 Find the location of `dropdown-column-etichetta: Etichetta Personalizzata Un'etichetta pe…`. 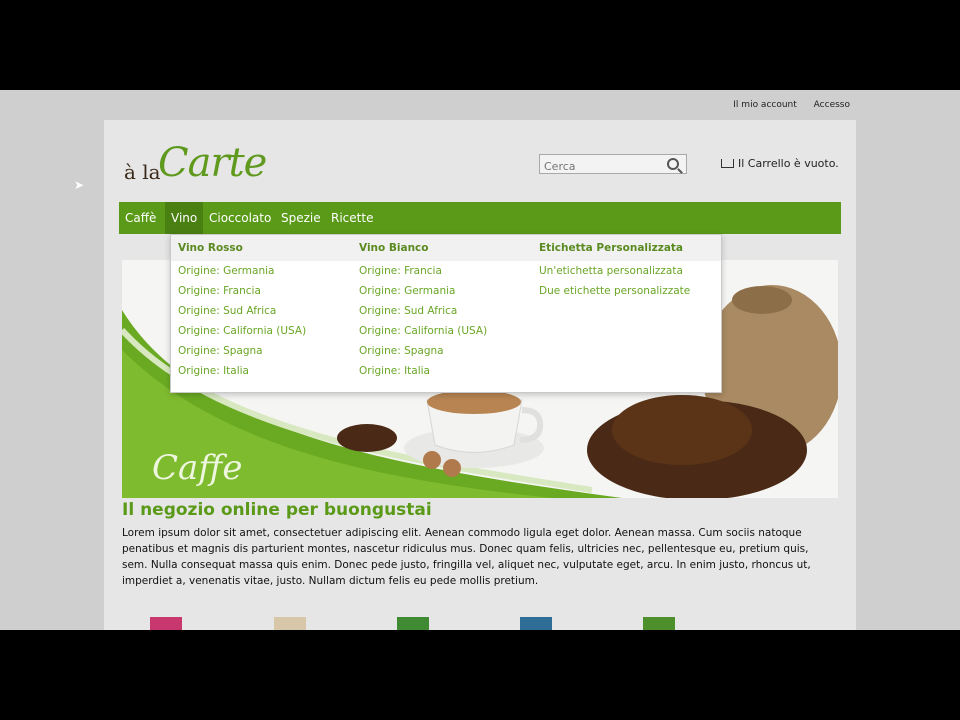

dropdown-column-etichetta: Etichetta Personalizzata Un'etichetta pe… is located at coordinates (614, 268).